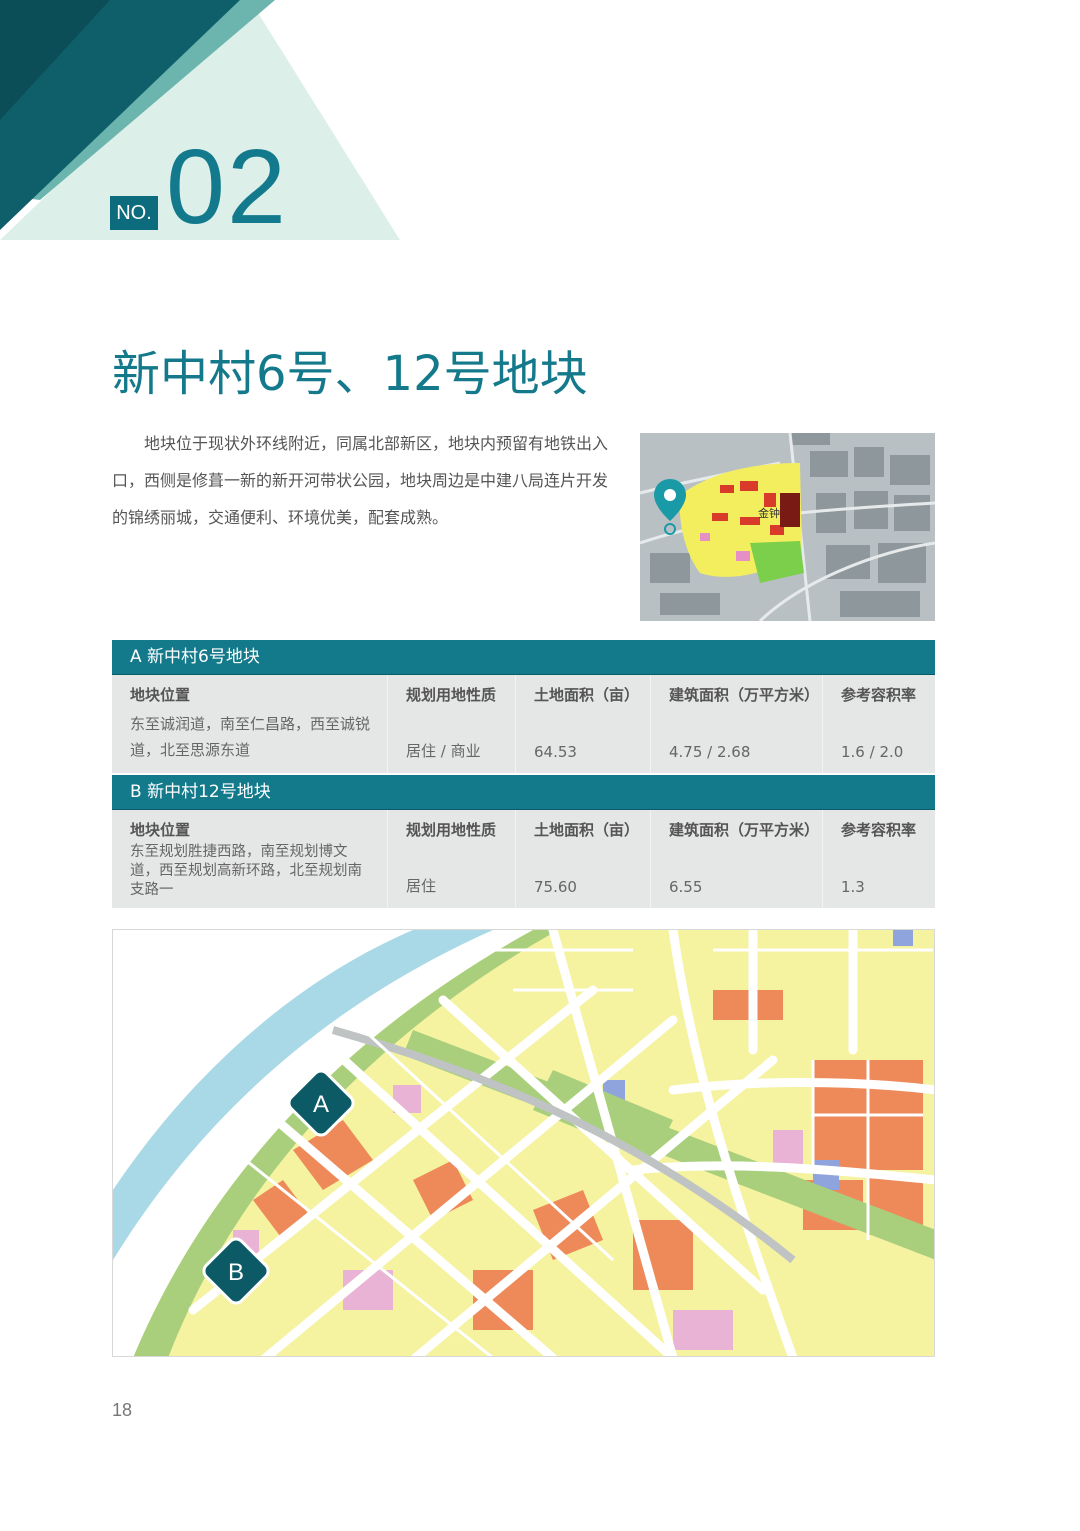 This screenshot has height=1531, width=1080. Describe the element at coordinates (236, 1272) in the screenshot. I see `parcel-marker-b-label: B` at that location.